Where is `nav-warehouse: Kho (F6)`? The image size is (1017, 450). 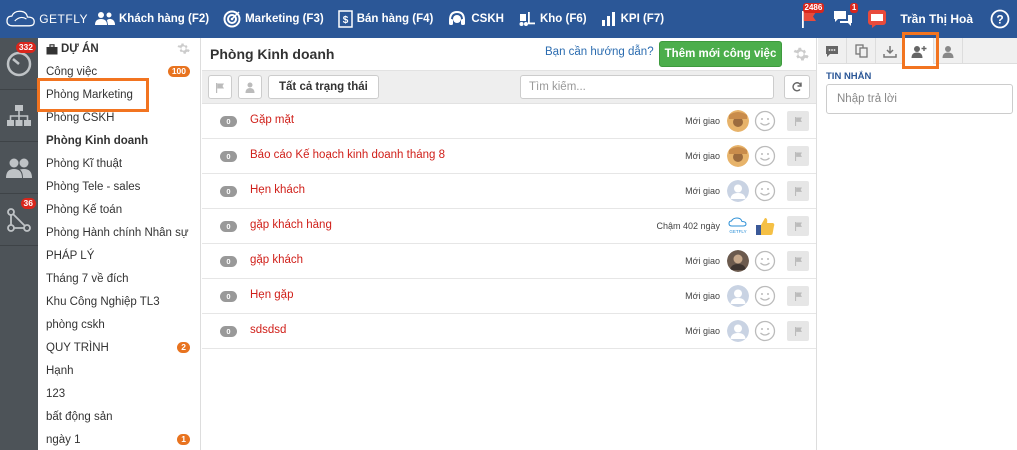
nav-warehouse: Kho (F6) is located at coordinates (552, 19).